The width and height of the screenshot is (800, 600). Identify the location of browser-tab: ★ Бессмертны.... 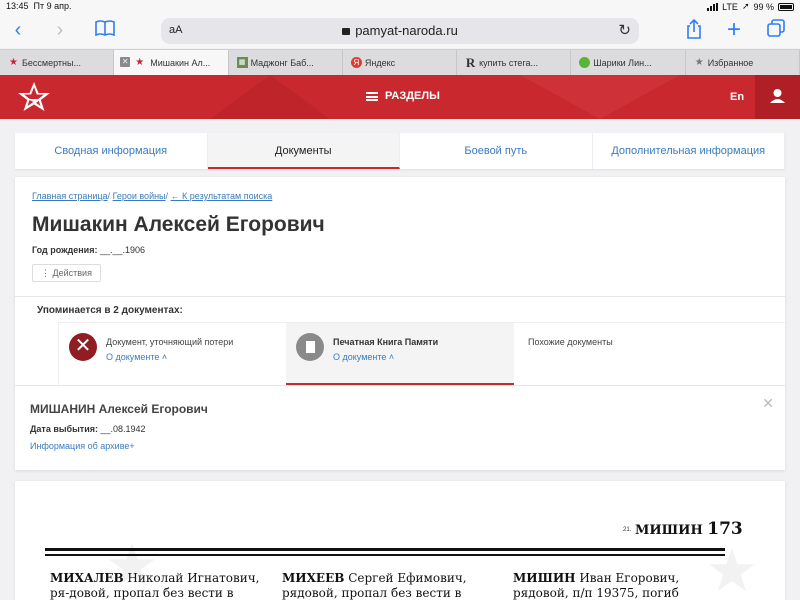
(57, 62).